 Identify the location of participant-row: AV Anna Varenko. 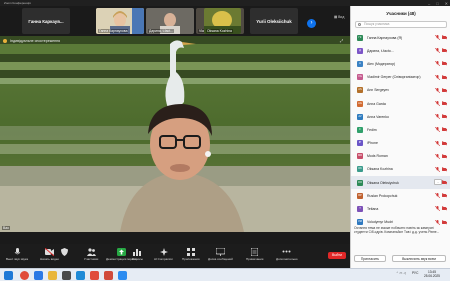
(400, 116).